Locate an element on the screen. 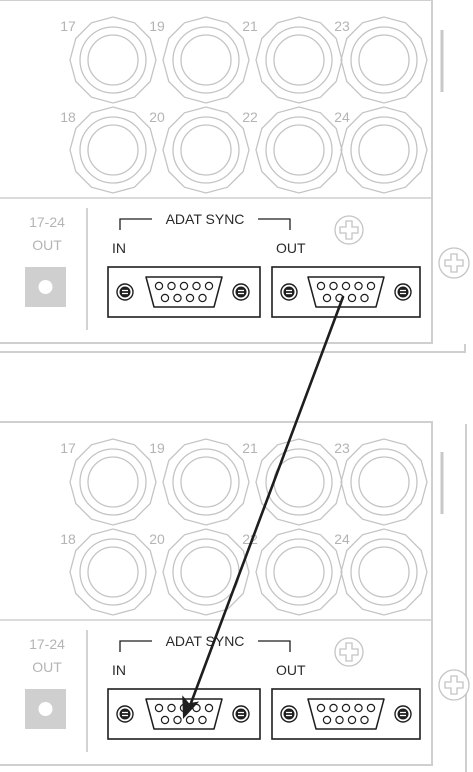 The width and height of the screenshot is (473, 772). panel-shadow is located at coordinates (233, 348).